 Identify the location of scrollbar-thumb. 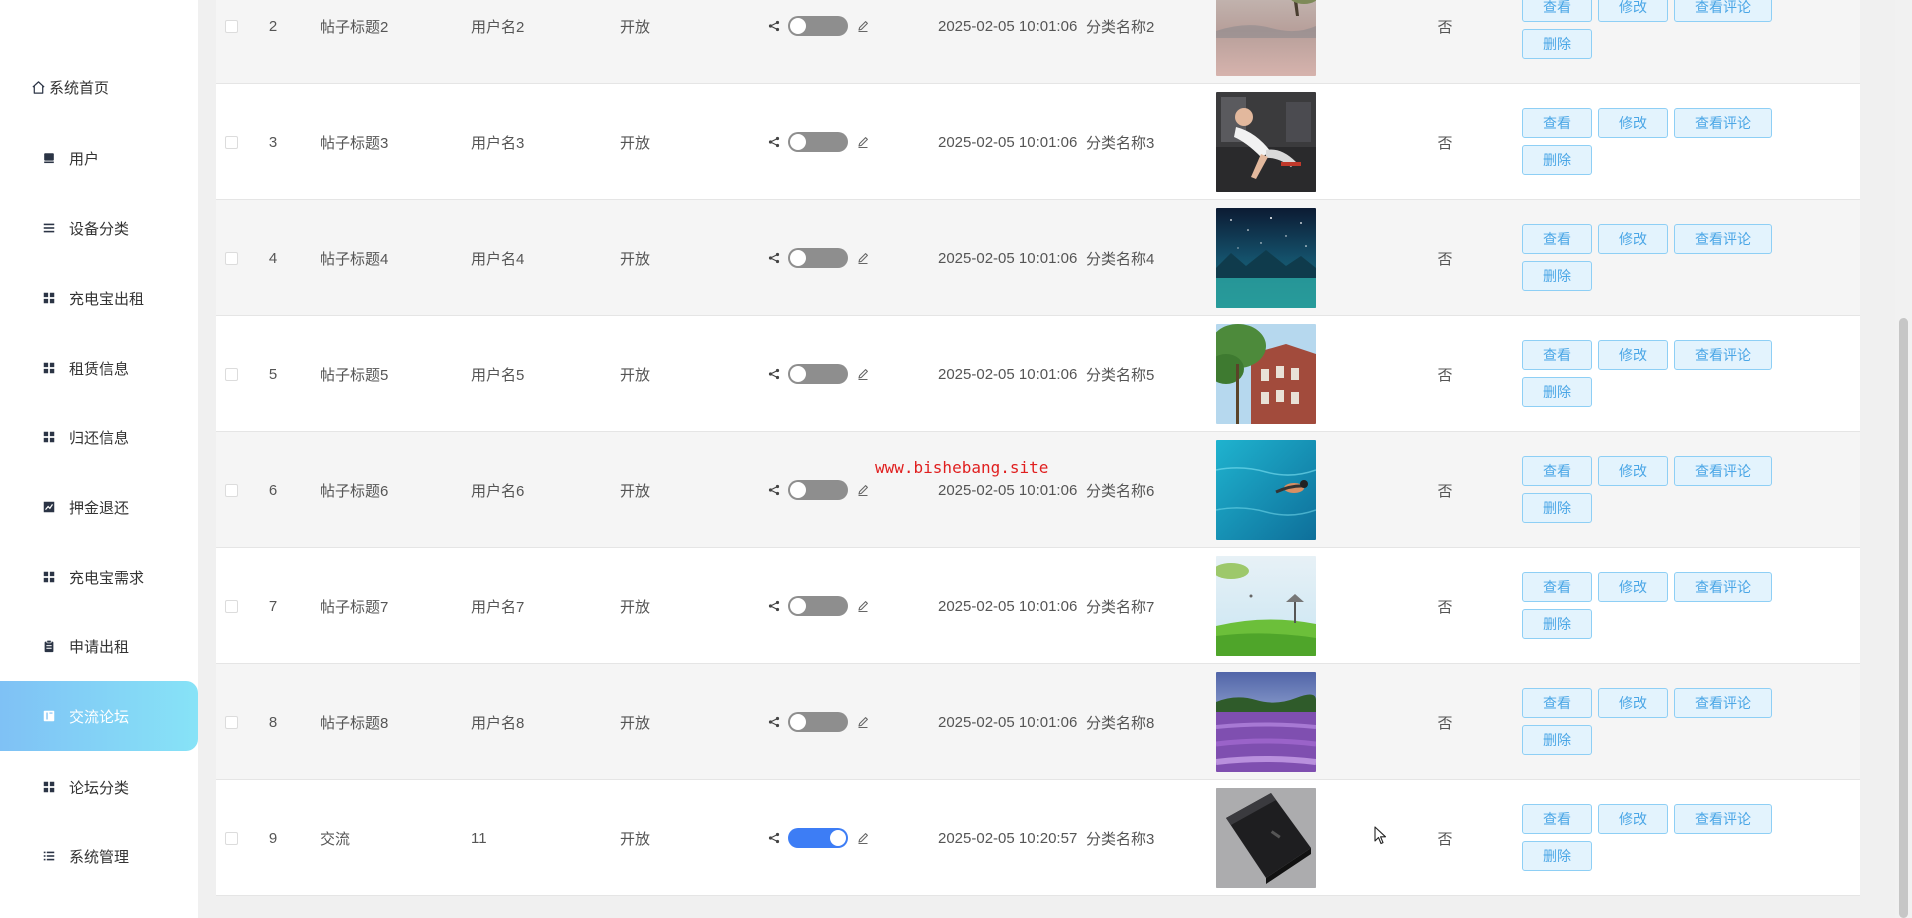
(1903, 618).